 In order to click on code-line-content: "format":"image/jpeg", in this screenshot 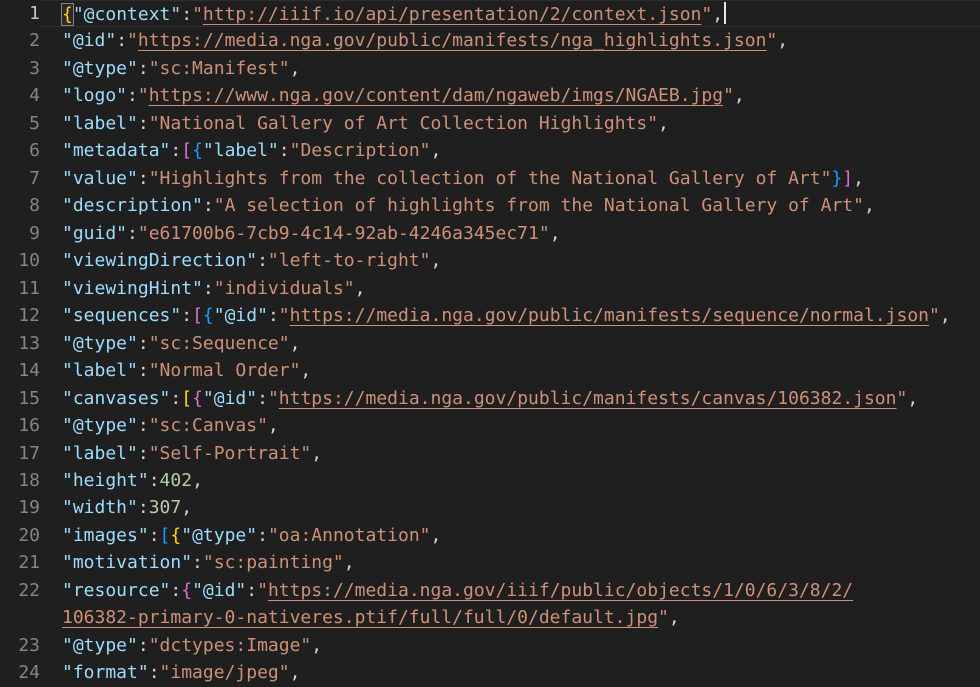, I will do `click(510, 672)`.